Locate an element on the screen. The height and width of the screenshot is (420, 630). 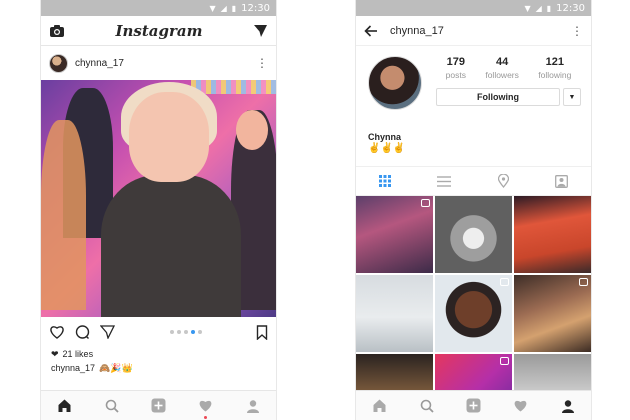
heart-icon is located at coordinates (57, 332).